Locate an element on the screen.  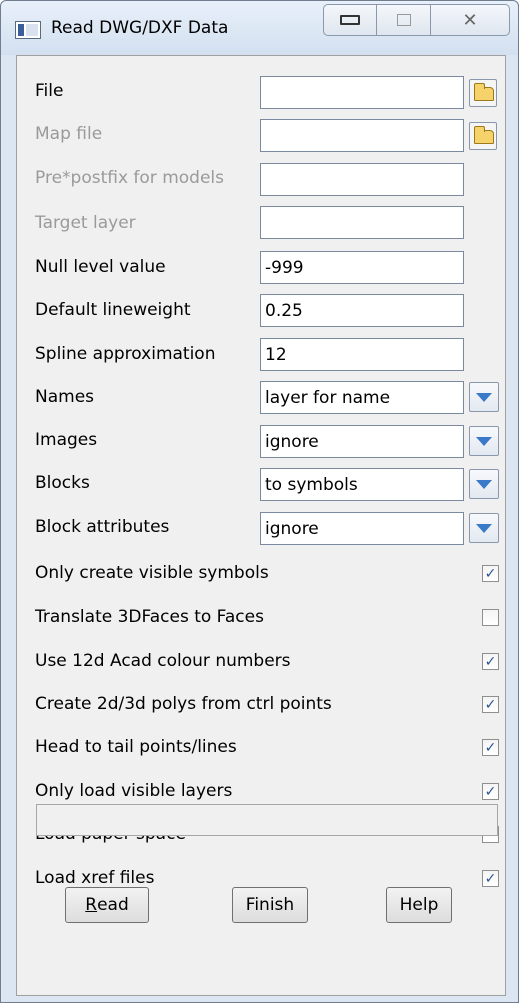
window-controls: ✕ is located at coordinates (416, 20).